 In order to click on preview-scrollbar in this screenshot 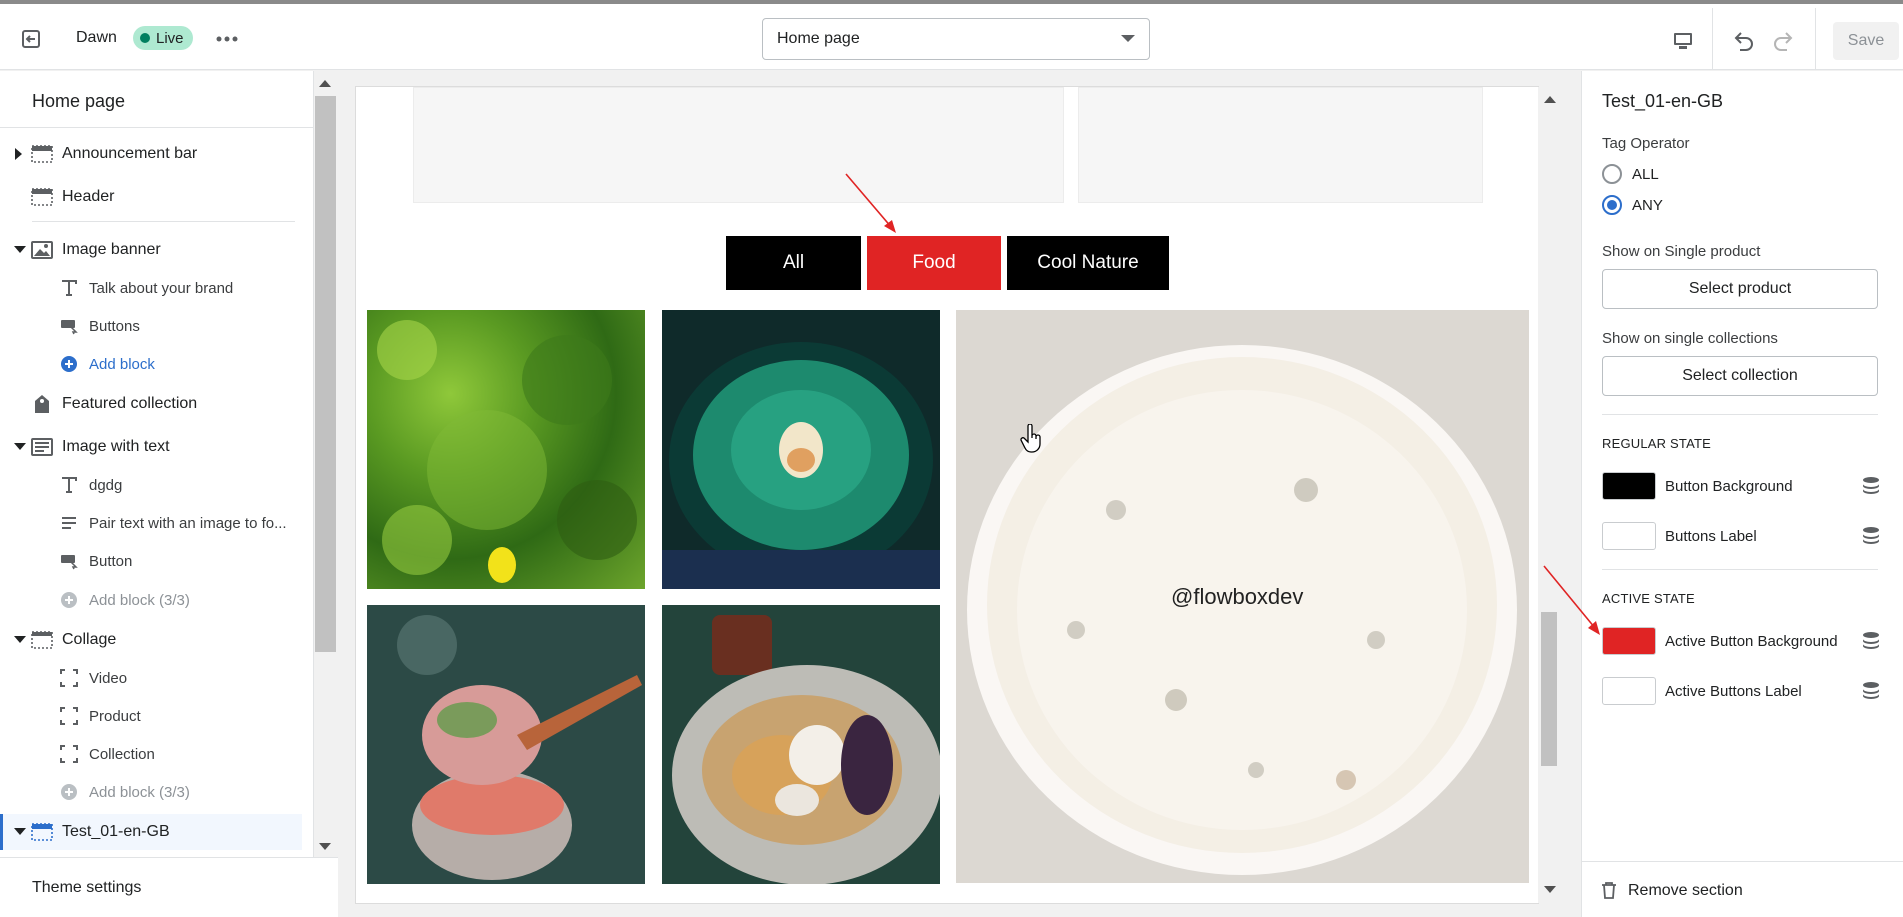, I will do `click(1549, 495)`.